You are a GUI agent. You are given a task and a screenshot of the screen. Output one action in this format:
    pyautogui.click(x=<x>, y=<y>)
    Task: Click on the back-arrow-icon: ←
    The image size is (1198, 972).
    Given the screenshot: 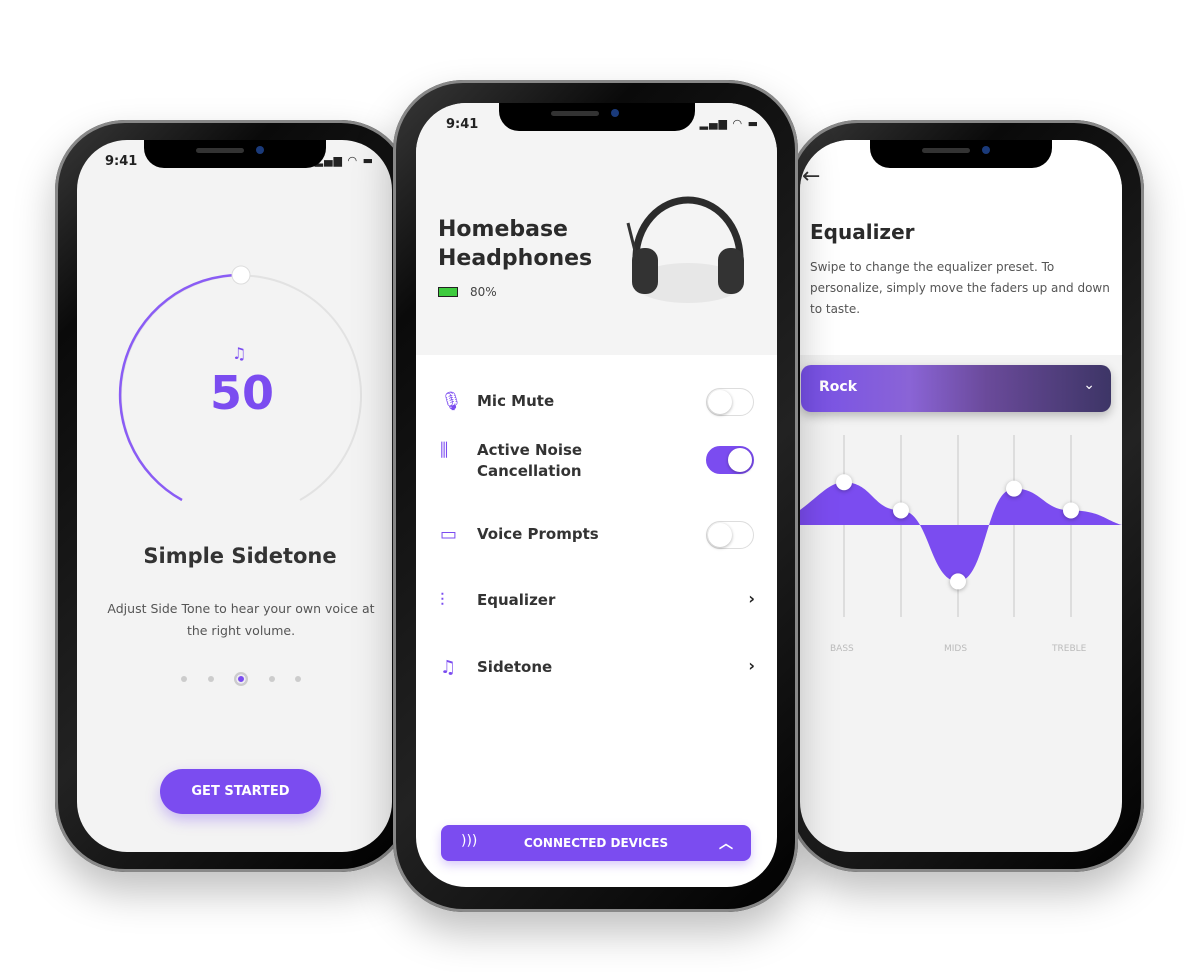 What is the action you would take?
    pyautogui.click(x=811, y=176)
    